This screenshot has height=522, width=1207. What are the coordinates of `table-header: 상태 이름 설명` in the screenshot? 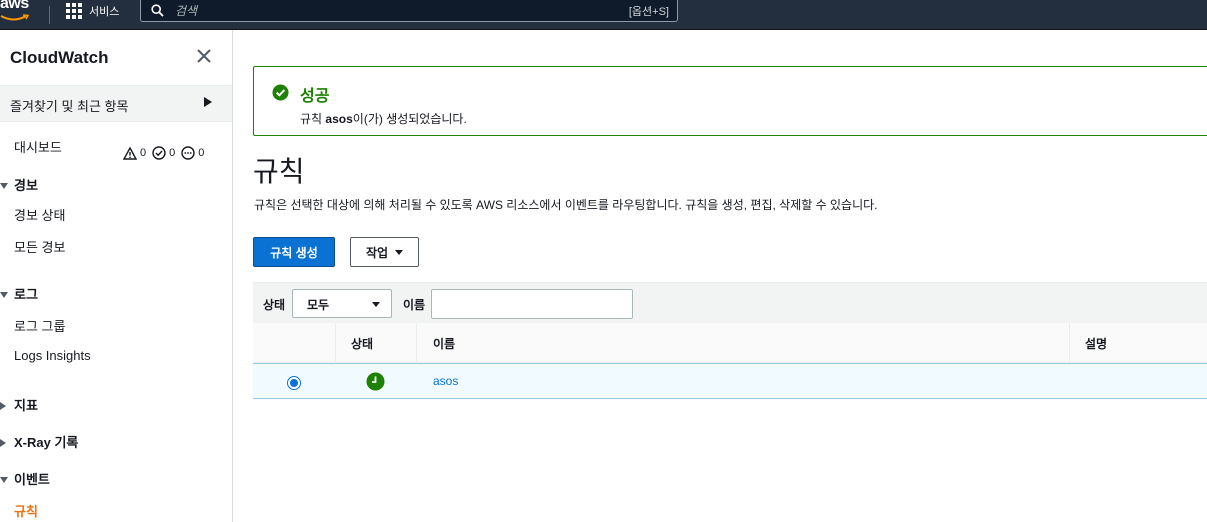 It's located at (730, 343).